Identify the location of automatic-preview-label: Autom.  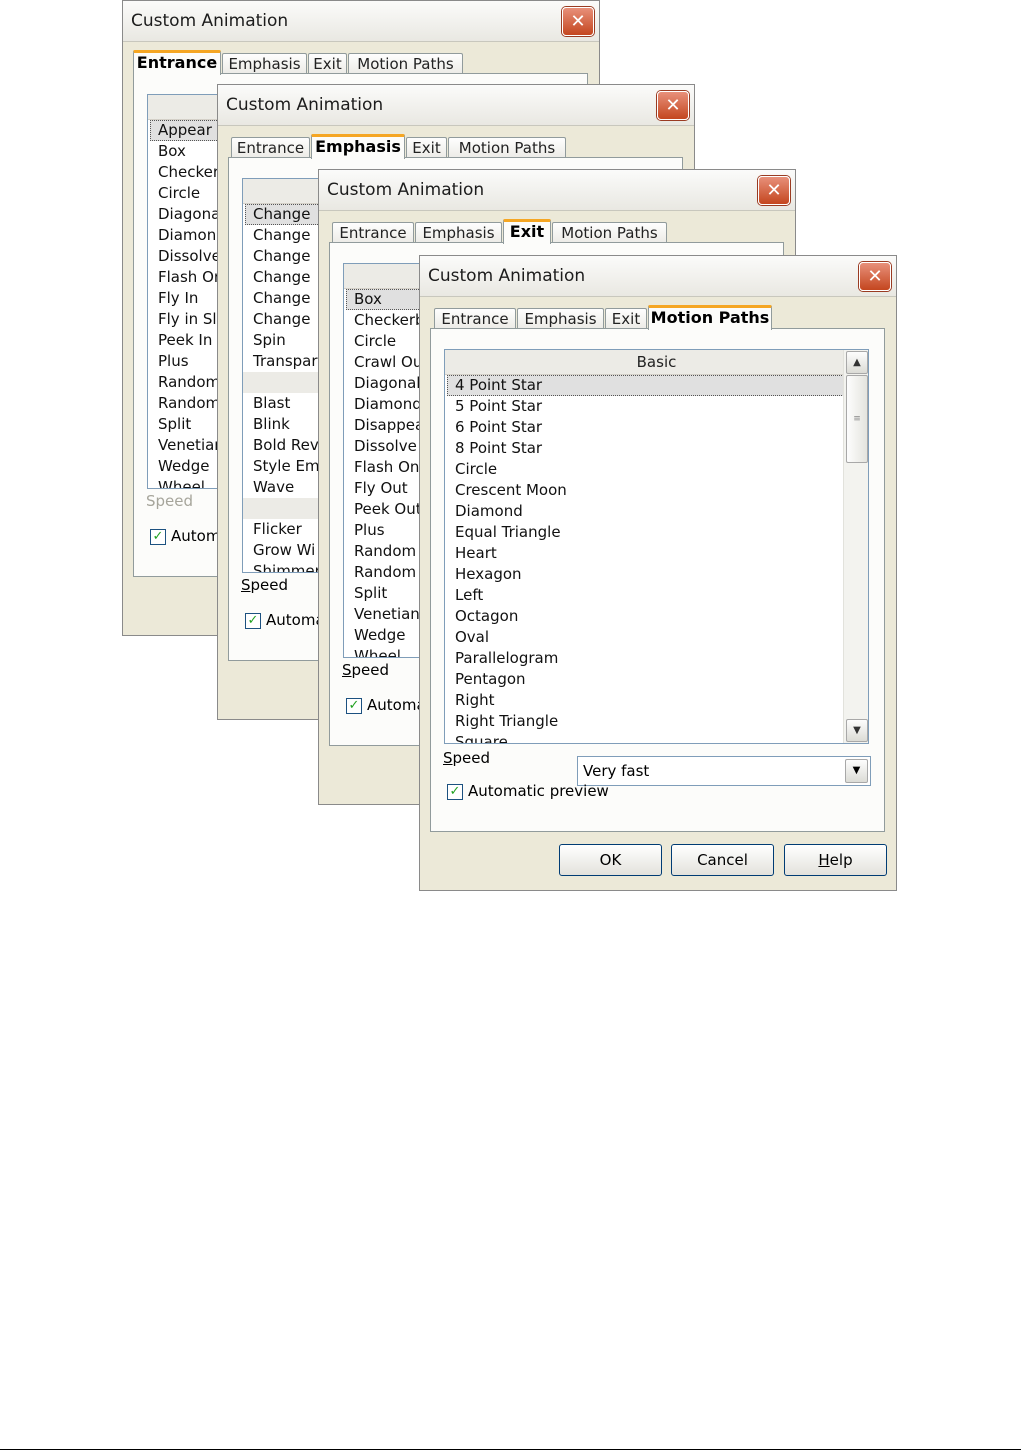
(196, 536).